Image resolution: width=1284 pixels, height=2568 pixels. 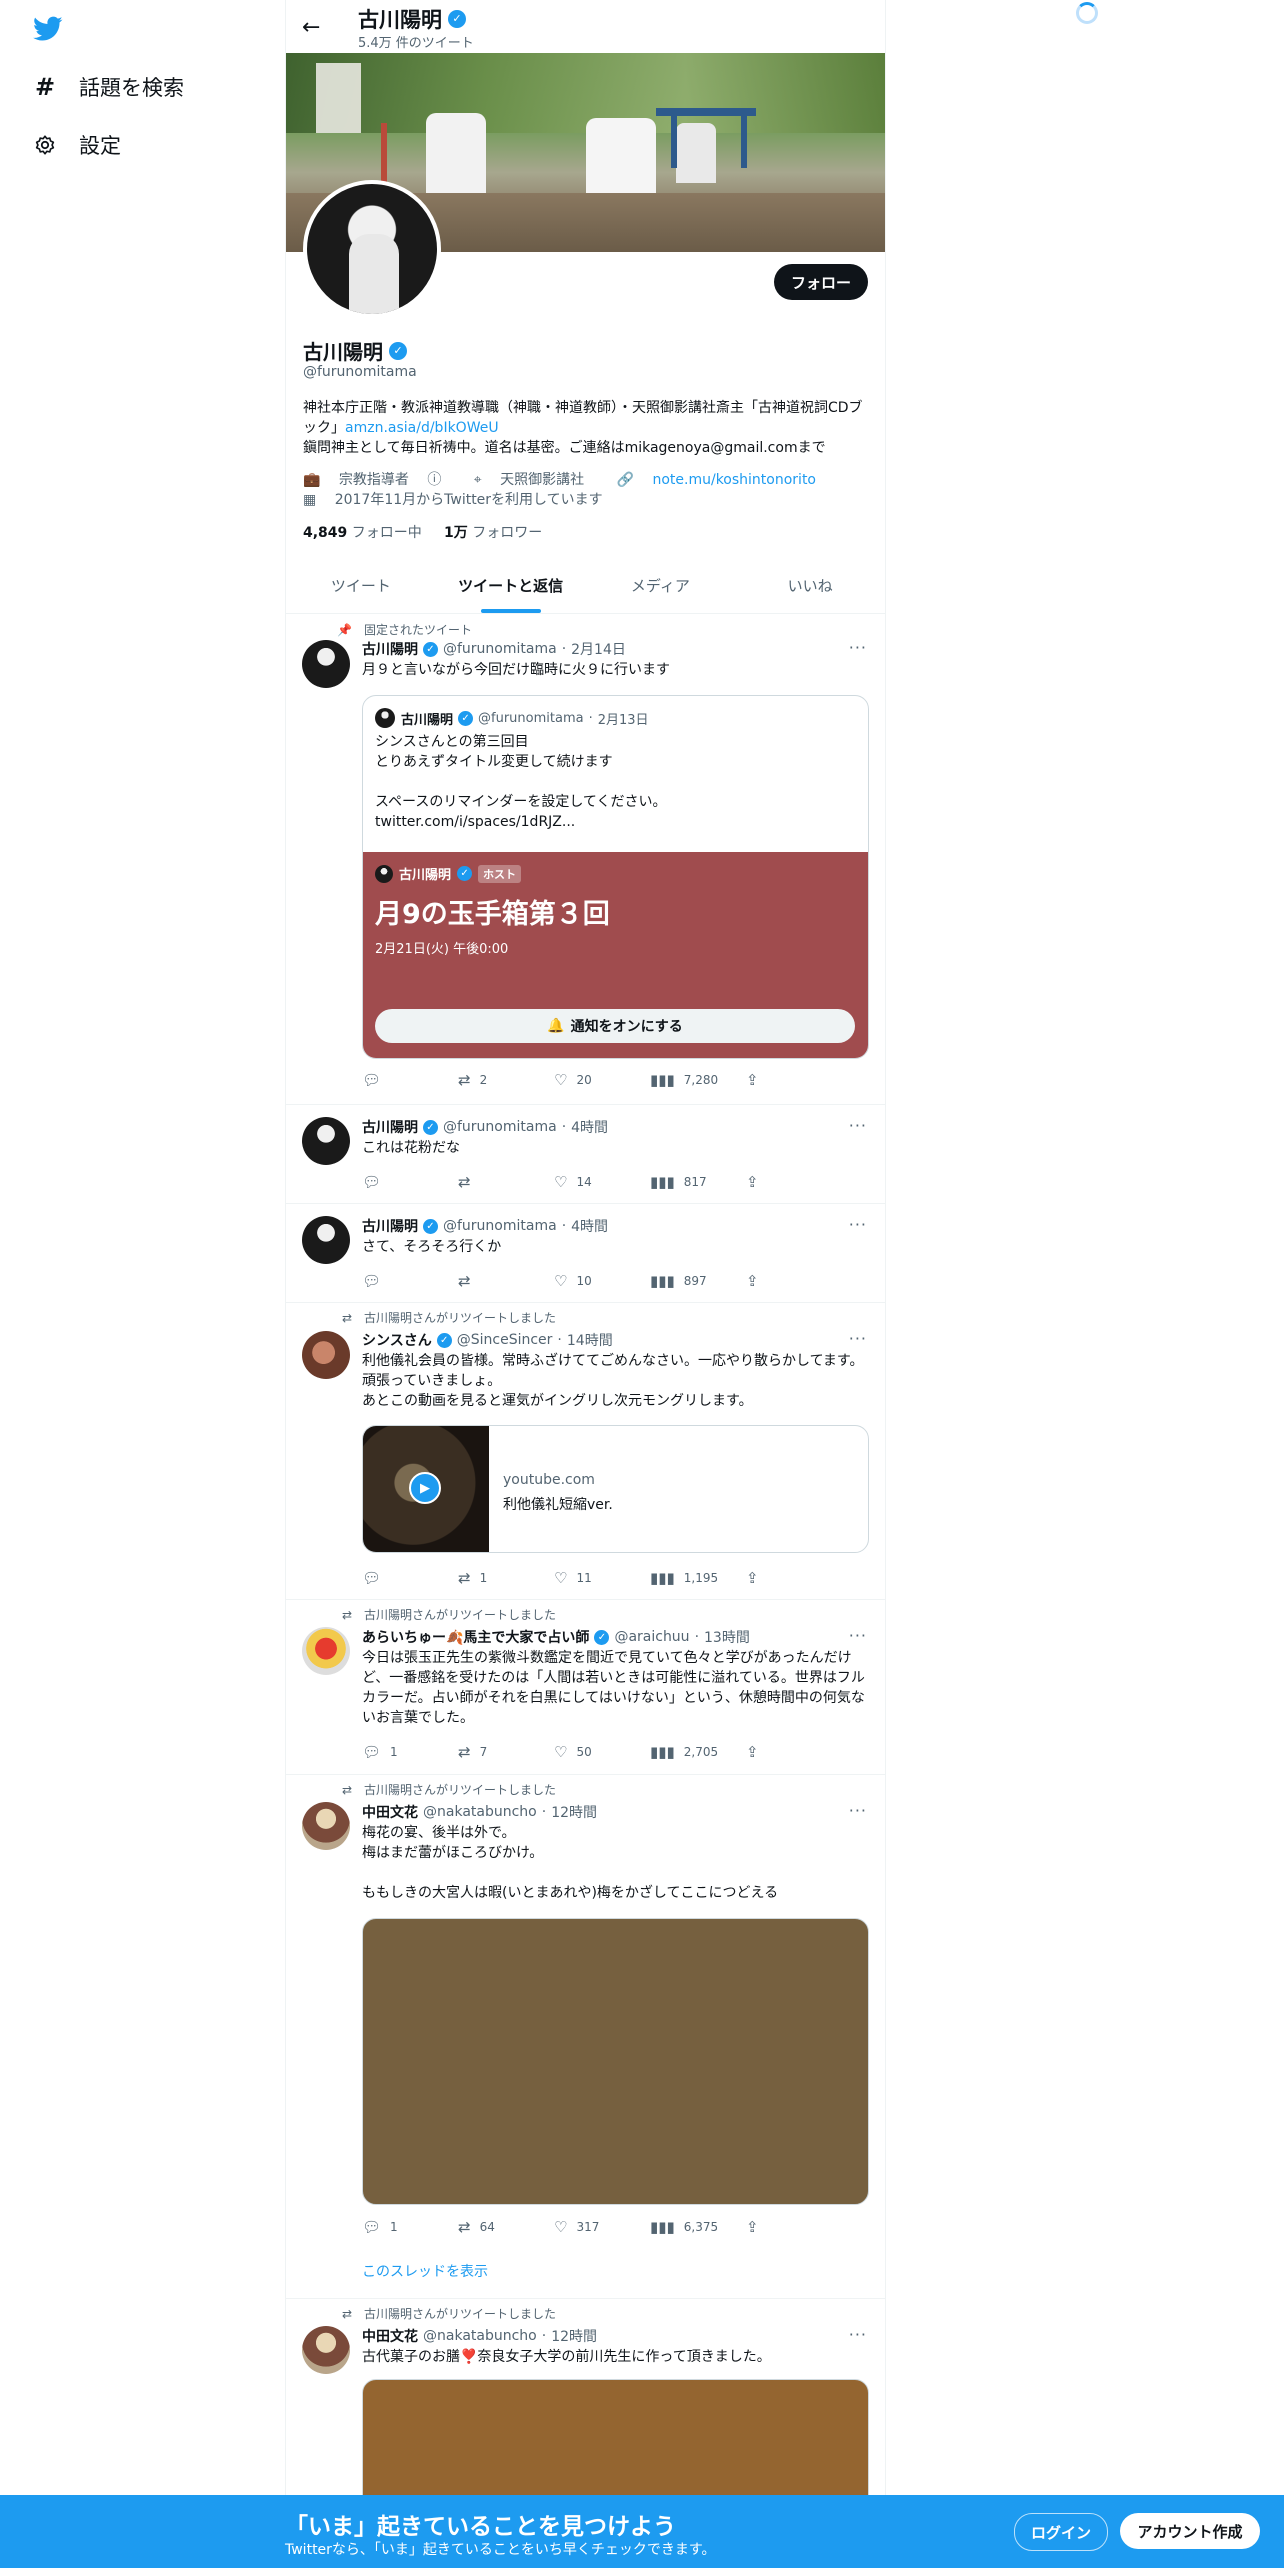 What do you see at coordinates (448, 873) in the screenshot?
I see `space-host: 古川陽明 ✓ ホスト` at bounding box center [448, 873].